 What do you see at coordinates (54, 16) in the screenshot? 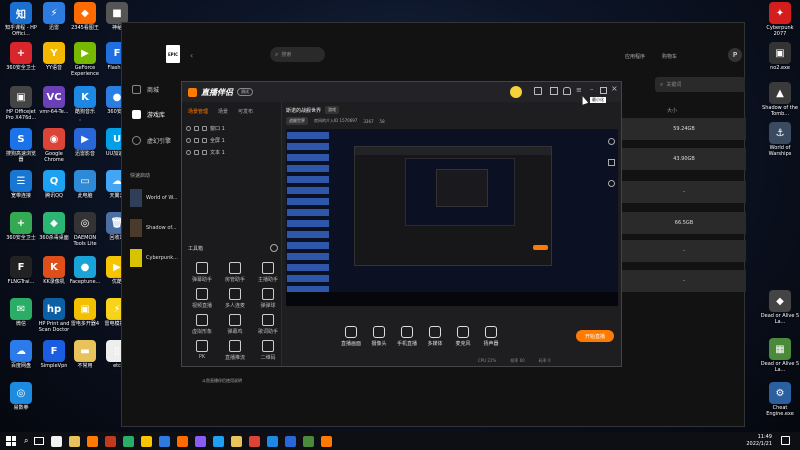
I see `desktop-icon-1: ⚡ 迅雷` at bounding box center [54, 16].